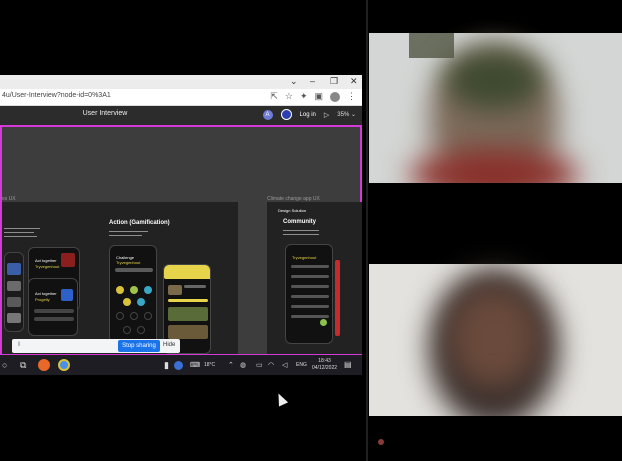  I want to click on avatar: A, so click(267, 114).